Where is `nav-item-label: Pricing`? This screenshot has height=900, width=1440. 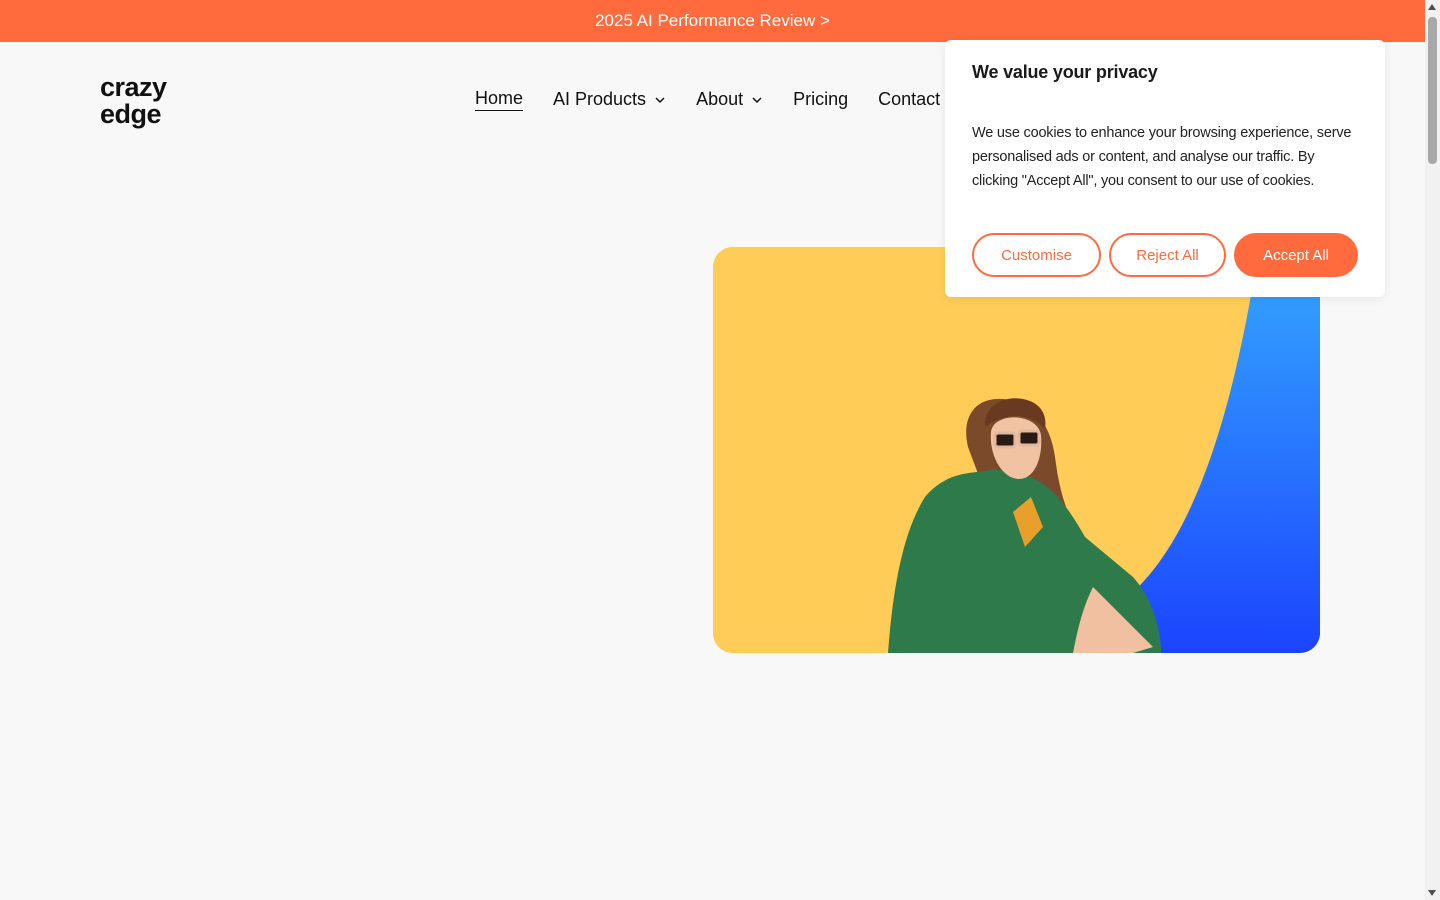 nav-item-label: Pricing is located at coordinates (821, 99).